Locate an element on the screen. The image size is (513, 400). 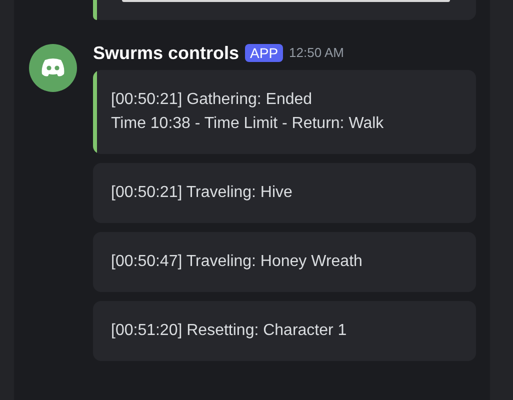
embed-text: [00:51:20] Resetting: Character 1 is located at coordinates (229, 331).